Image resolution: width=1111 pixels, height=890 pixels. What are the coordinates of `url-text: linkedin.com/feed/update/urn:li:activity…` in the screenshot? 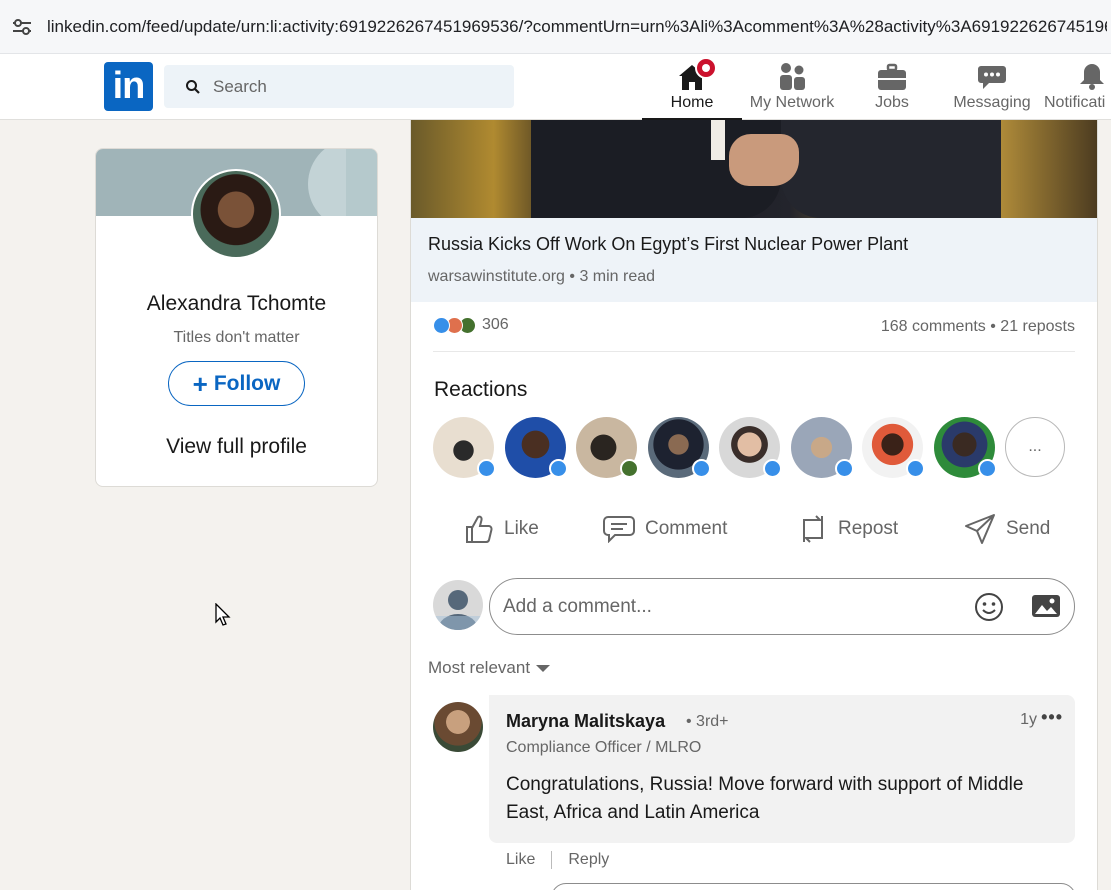 It's located at (577, 27).